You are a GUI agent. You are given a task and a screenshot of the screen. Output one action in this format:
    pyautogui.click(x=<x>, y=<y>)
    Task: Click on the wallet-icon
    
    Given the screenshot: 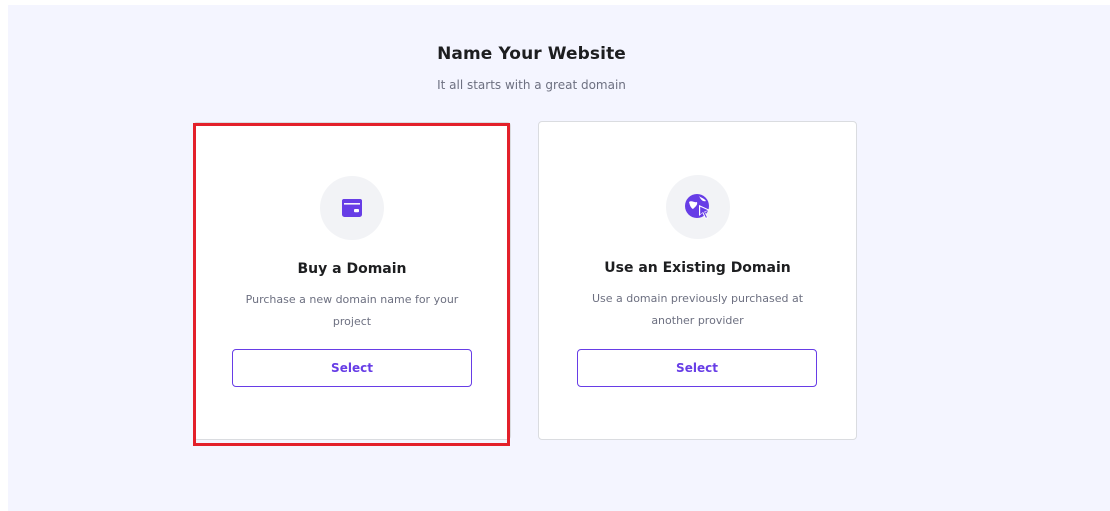 What is the action you would take?
    pyautogui.click(x=352, y=208)
    